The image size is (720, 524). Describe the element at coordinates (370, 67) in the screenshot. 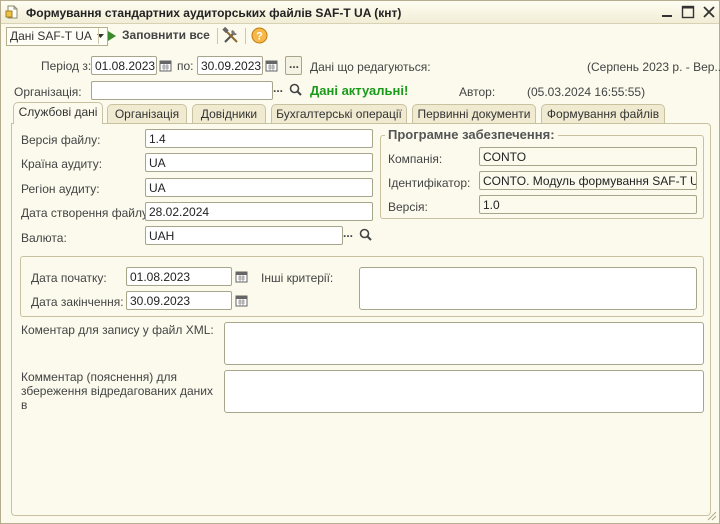

I see `editing-data-label: Дані що редагуються:` at that location.